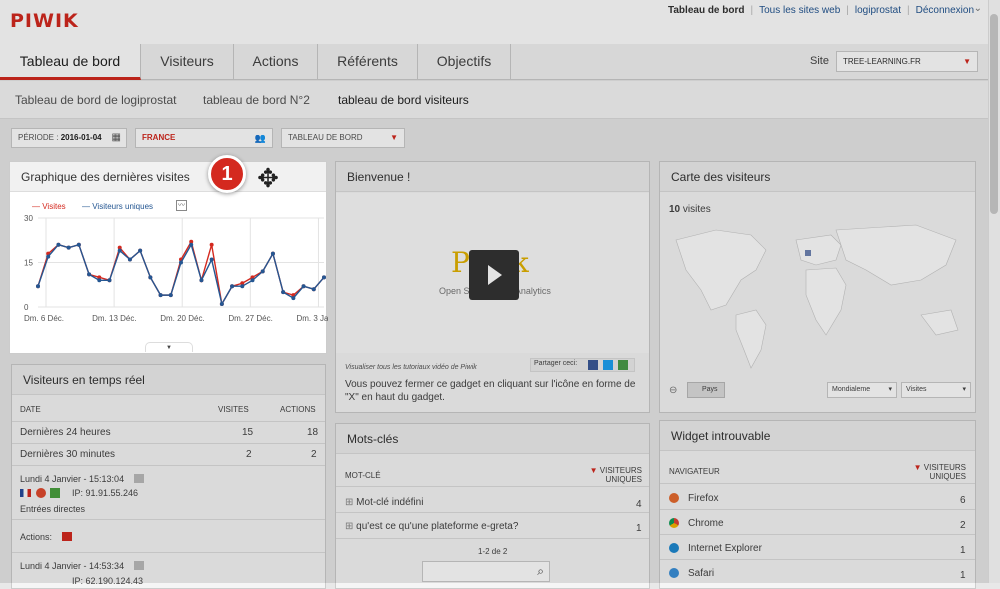  I want to click on world-map, so click(818, 290).